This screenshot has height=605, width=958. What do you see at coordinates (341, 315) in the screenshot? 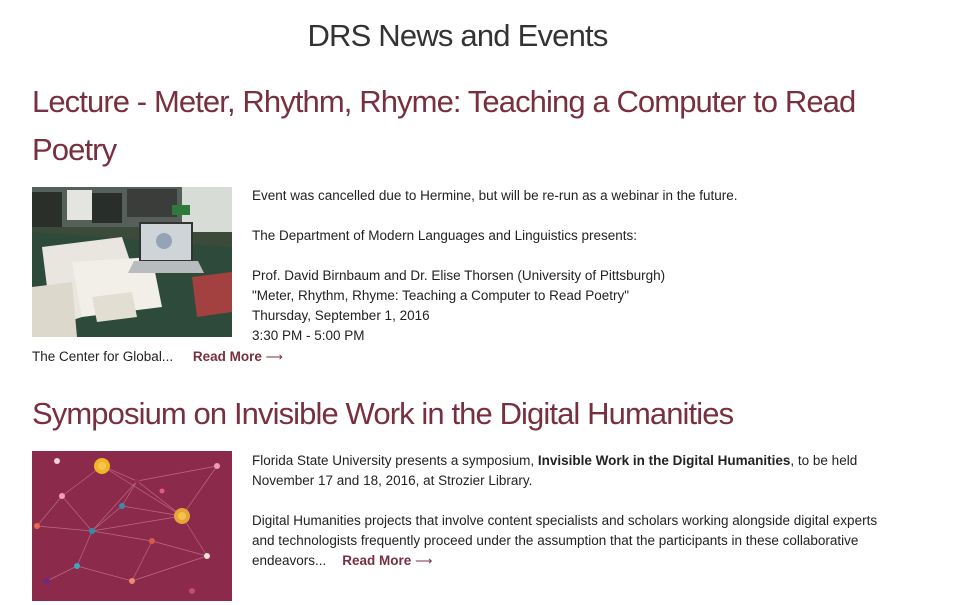
I see `event-date: Thursday, September 1, 2016` at bounding box center [341, 315].